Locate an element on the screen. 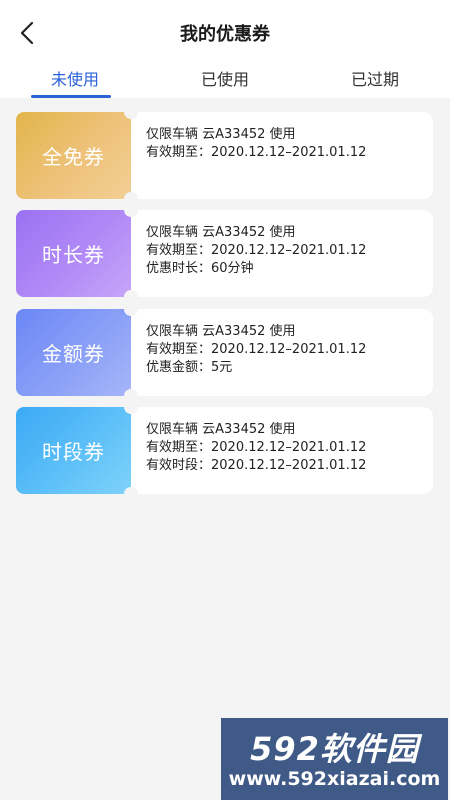 This screenshot has width=450, height=800. coupon-type-label: 时段券 is located at coordinates (73, 452).